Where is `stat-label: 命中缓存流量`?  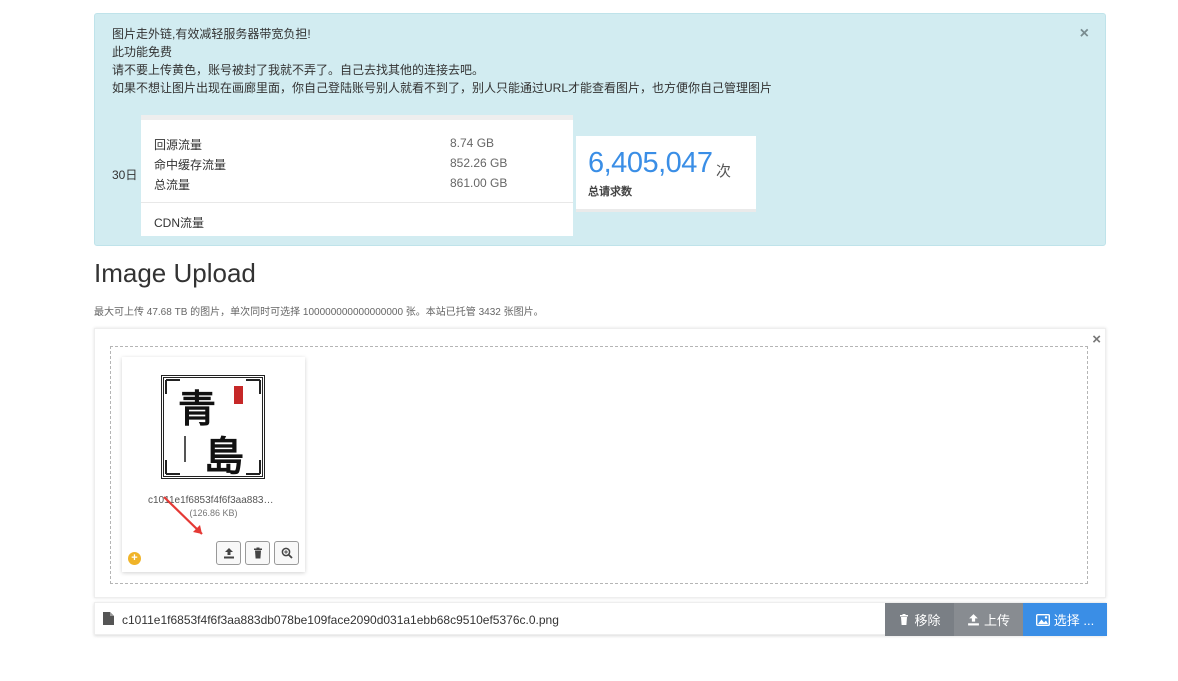
stat-label: 命中缓存流量 is located at coordinates (190, 165).